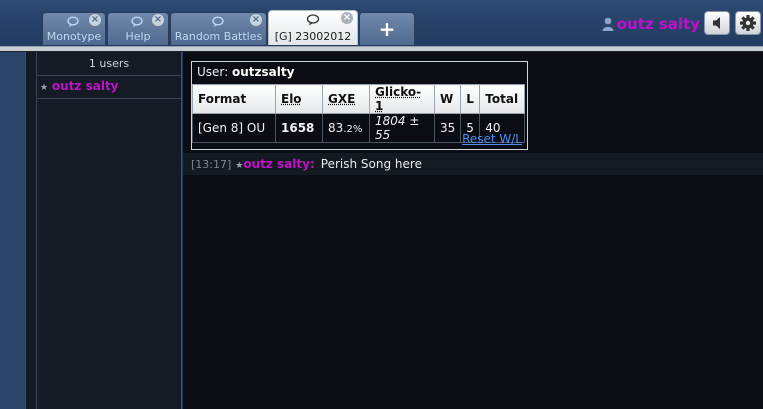 The image size is (763, 409). Describe the element at coordinates (213, 72) in the screenshot. I see `user-prefix: User:` at that location.